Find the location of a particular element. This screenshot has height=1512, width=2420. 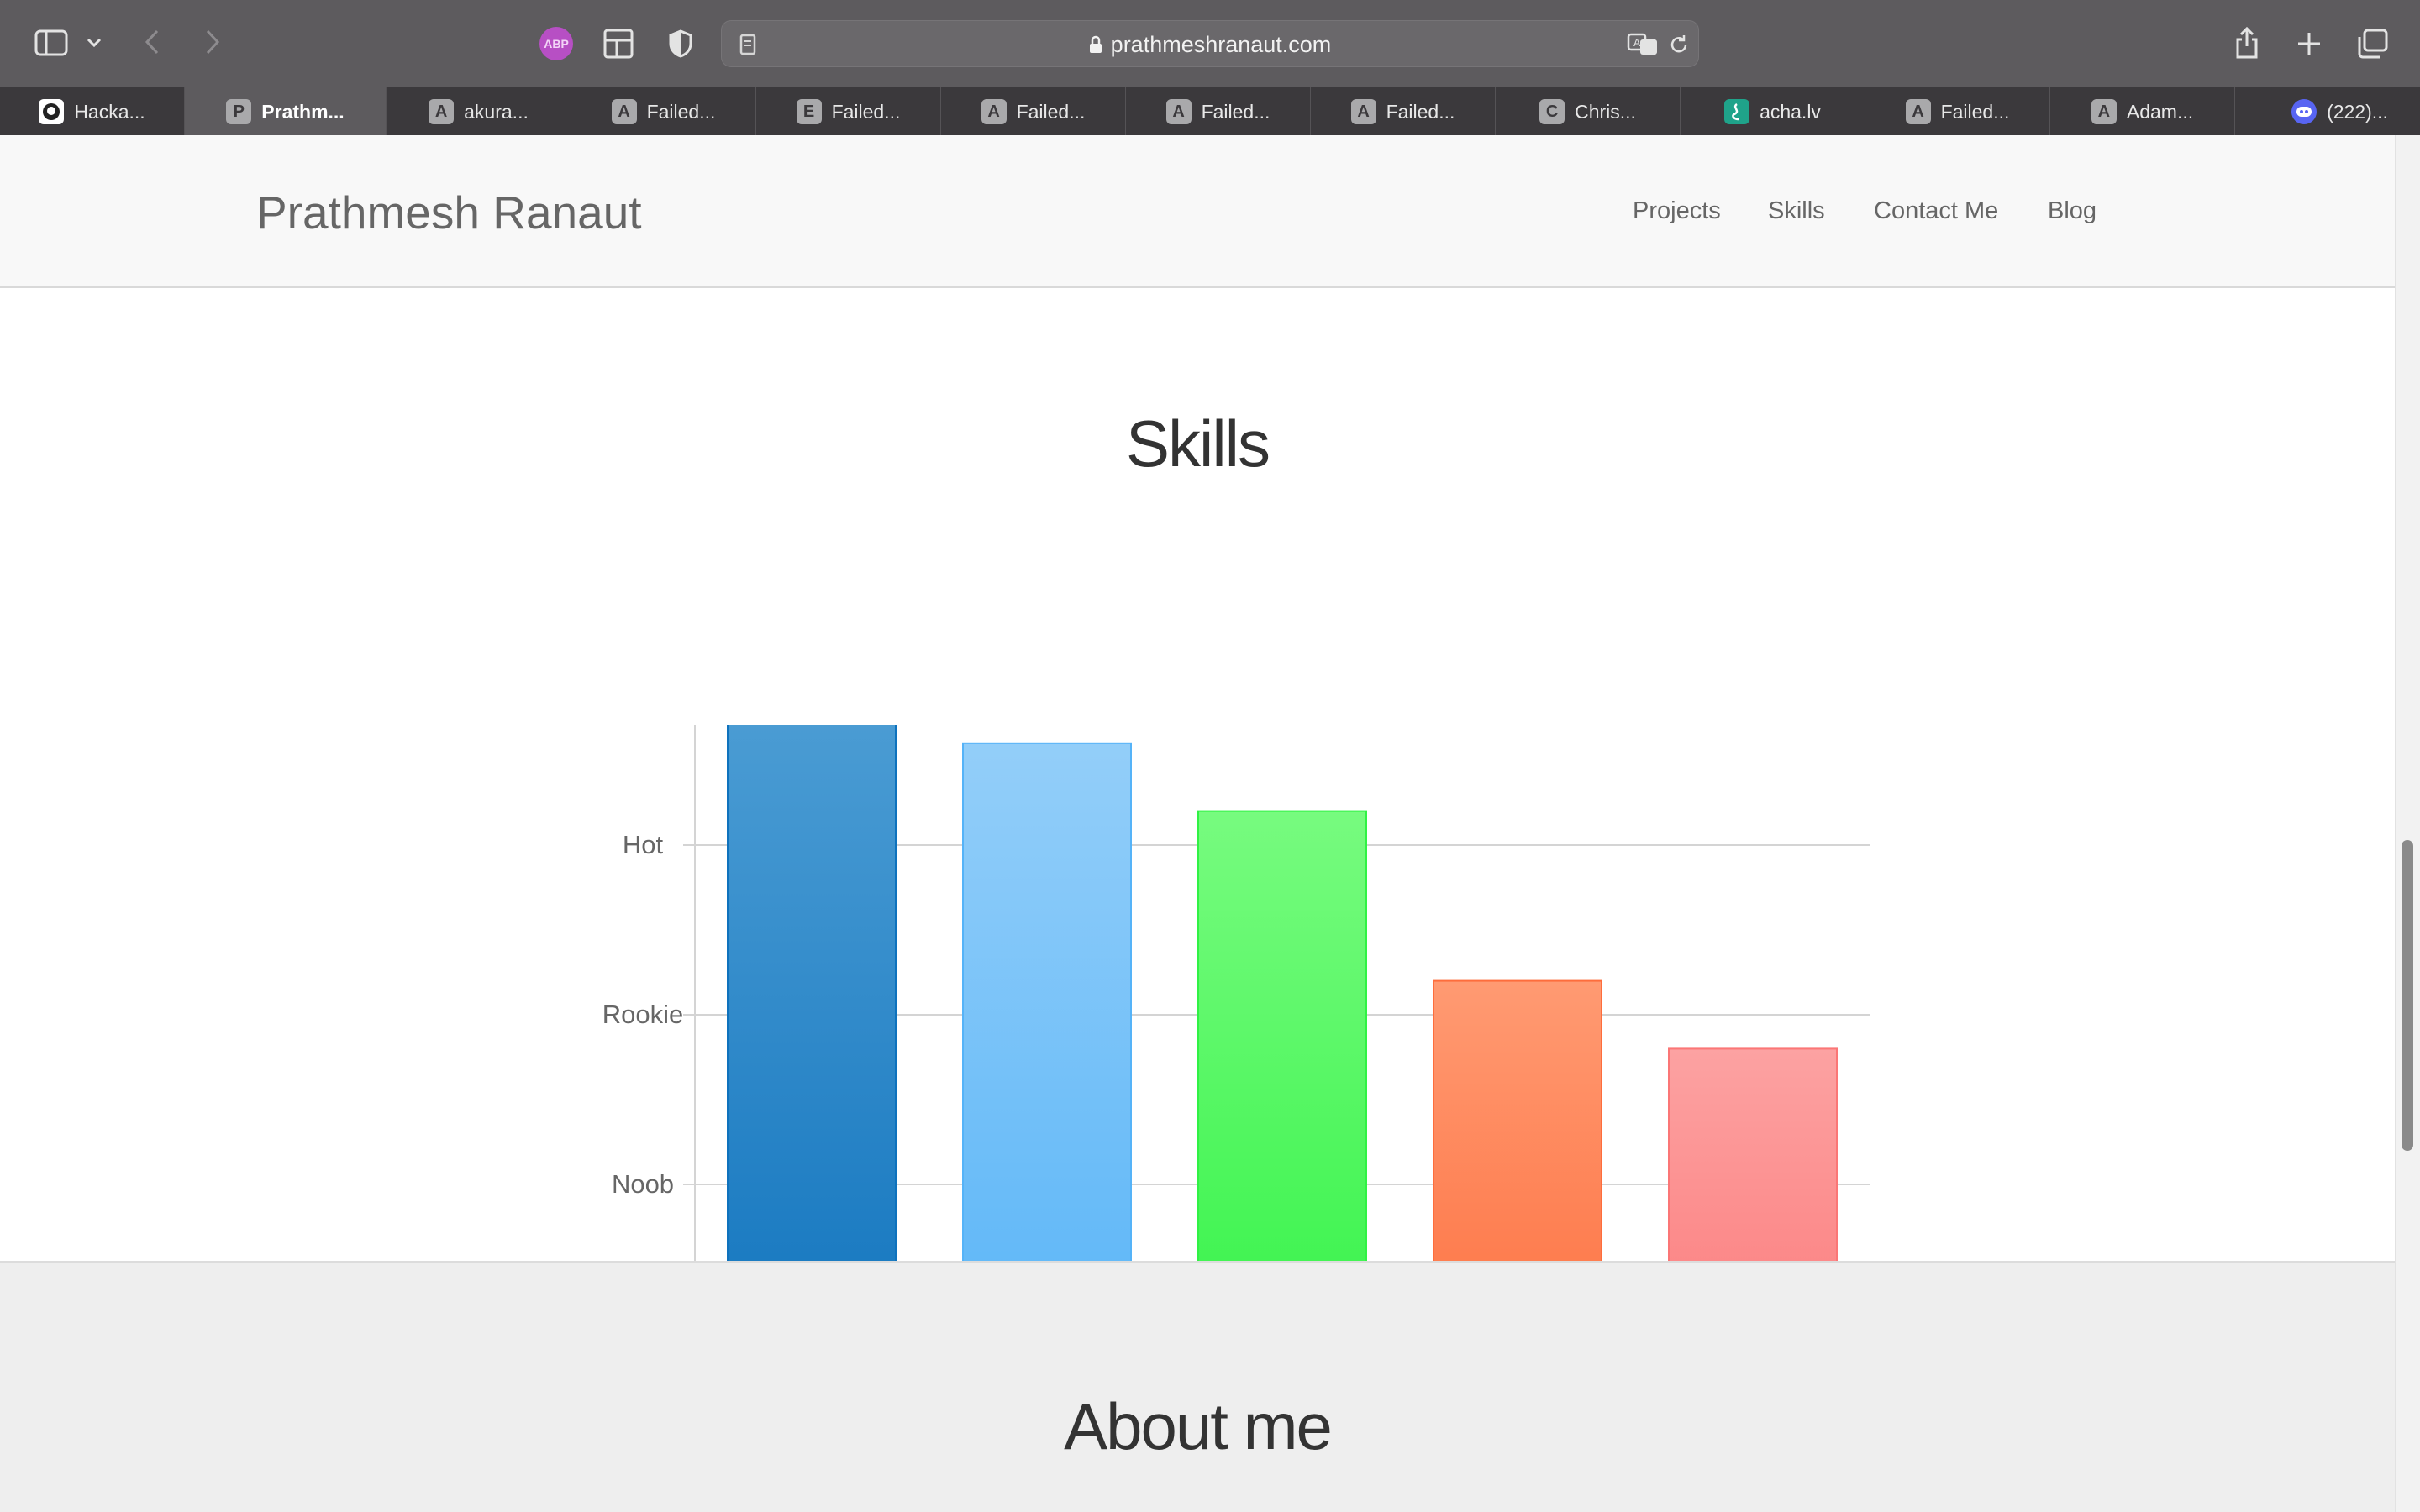

about-title: About me is located at coordinates (1198, 1426).